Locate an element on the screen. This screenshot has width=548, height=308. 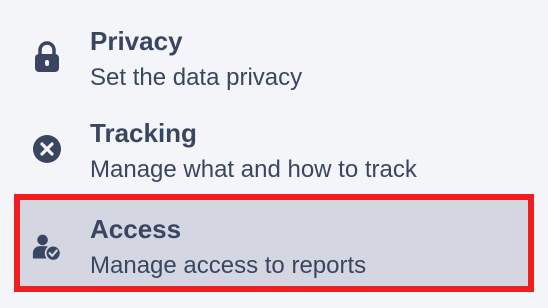
user-check-icon is located at coordinates (47, 247).